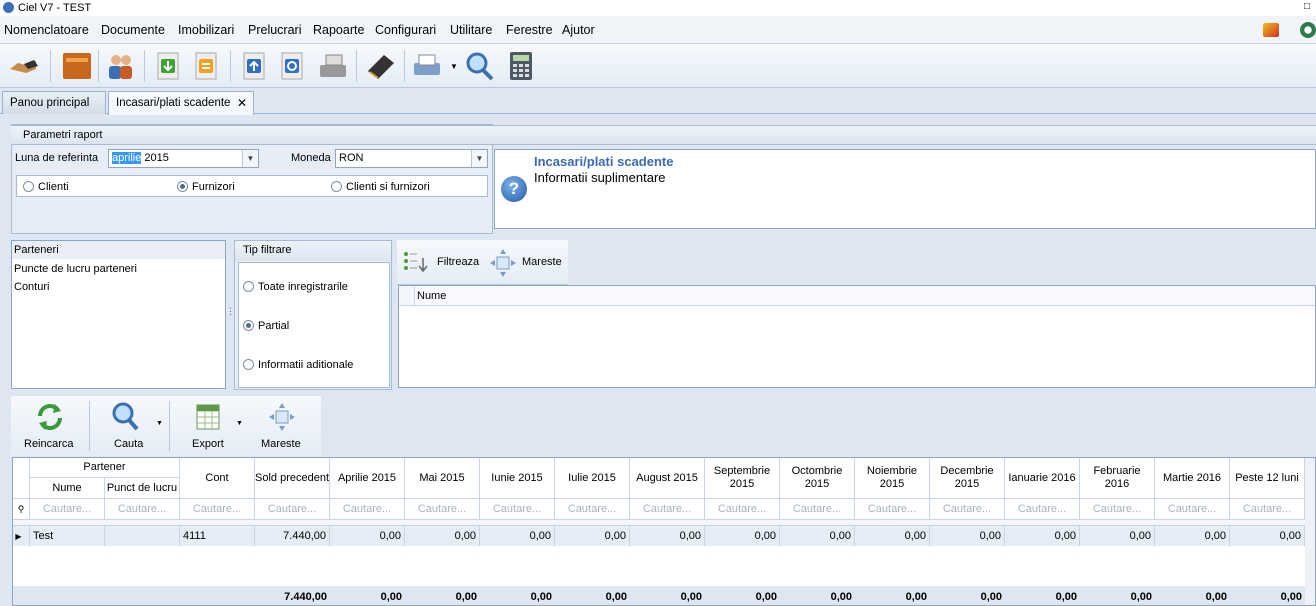 This screenshot has height=606, width=1316. Describe the element at coordinates (142, 536) in the screenshot. I see `table-cell` at that location.